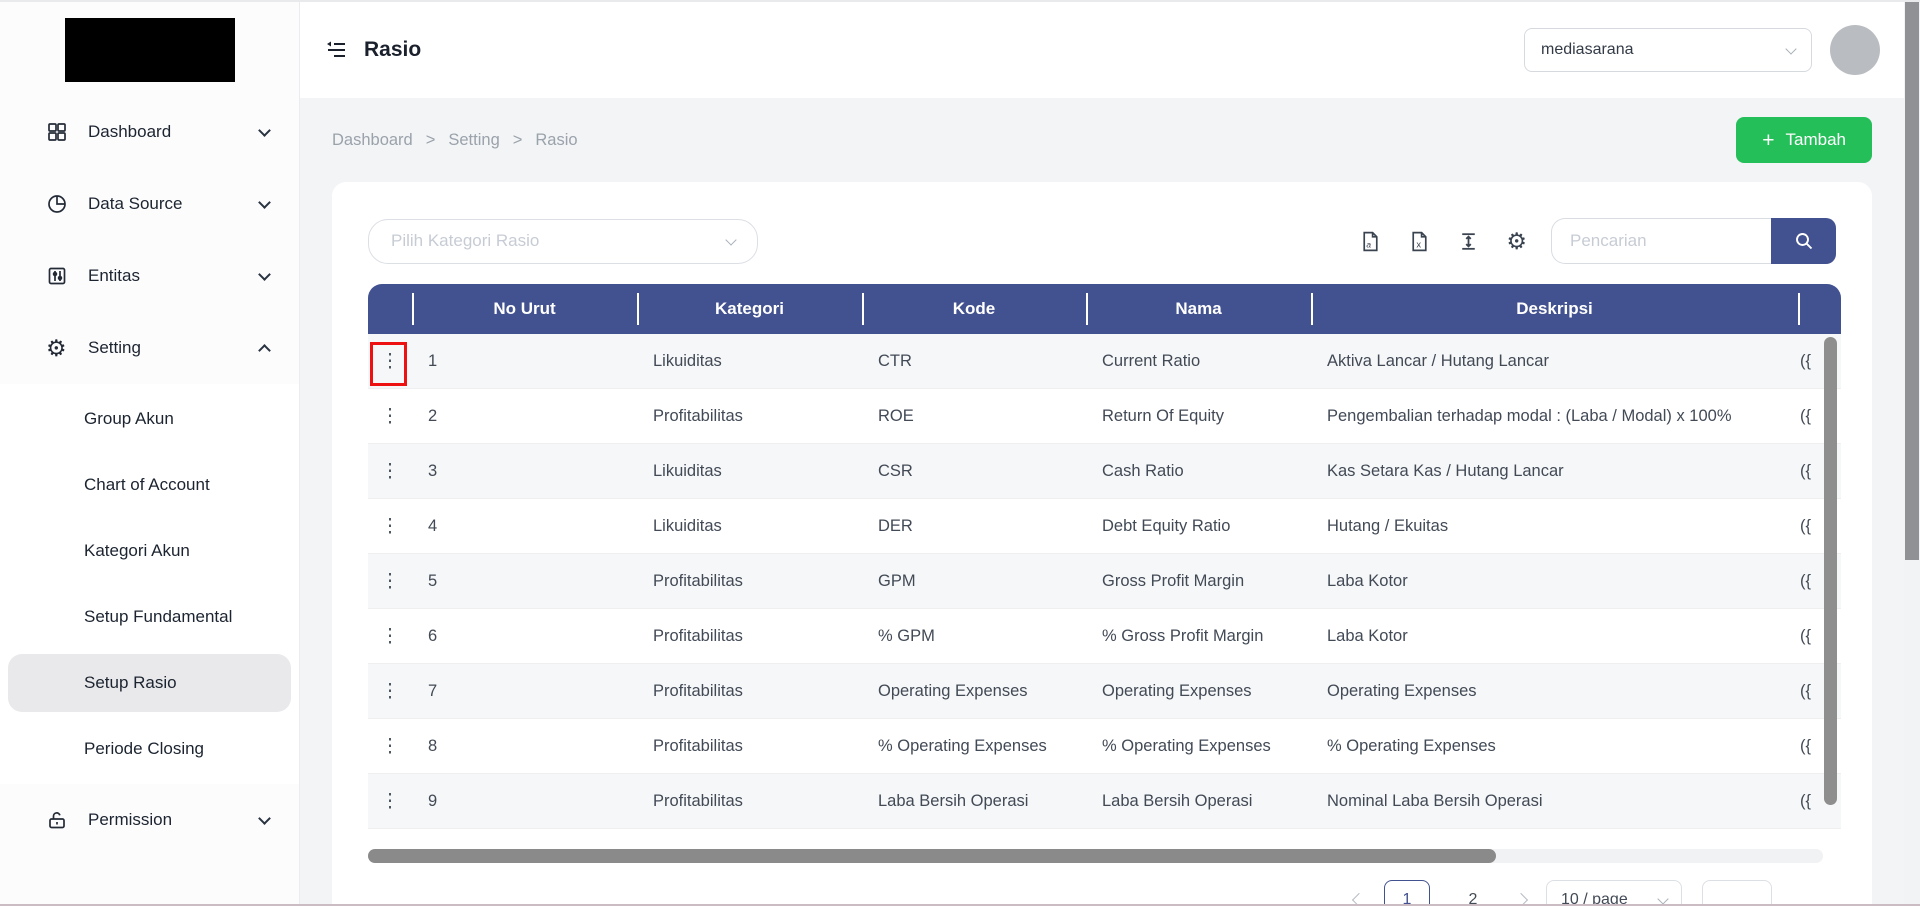 The image size is (1920, 906). Describe the element at coordinates (149, 551) in the screenshot. I see `submenu-item-kategori-akun: Kategori Akun` at that location.